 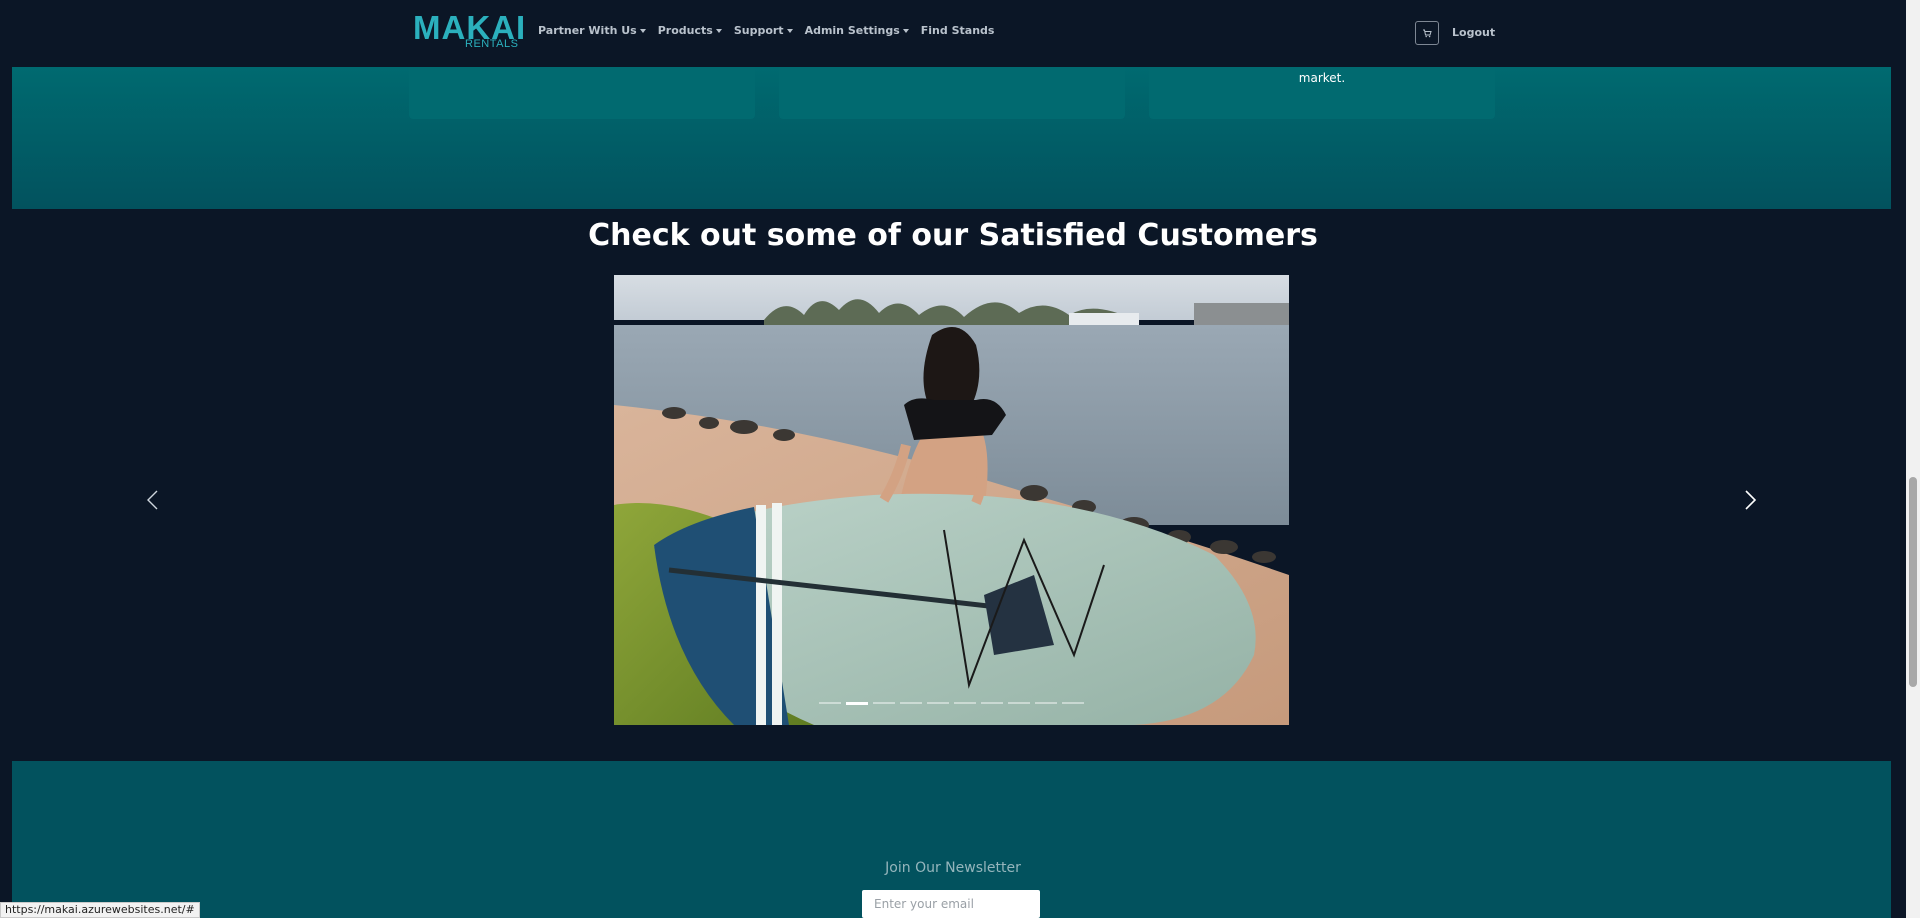 I want to click on chevron-left-icon, so click(x=152, y=500).